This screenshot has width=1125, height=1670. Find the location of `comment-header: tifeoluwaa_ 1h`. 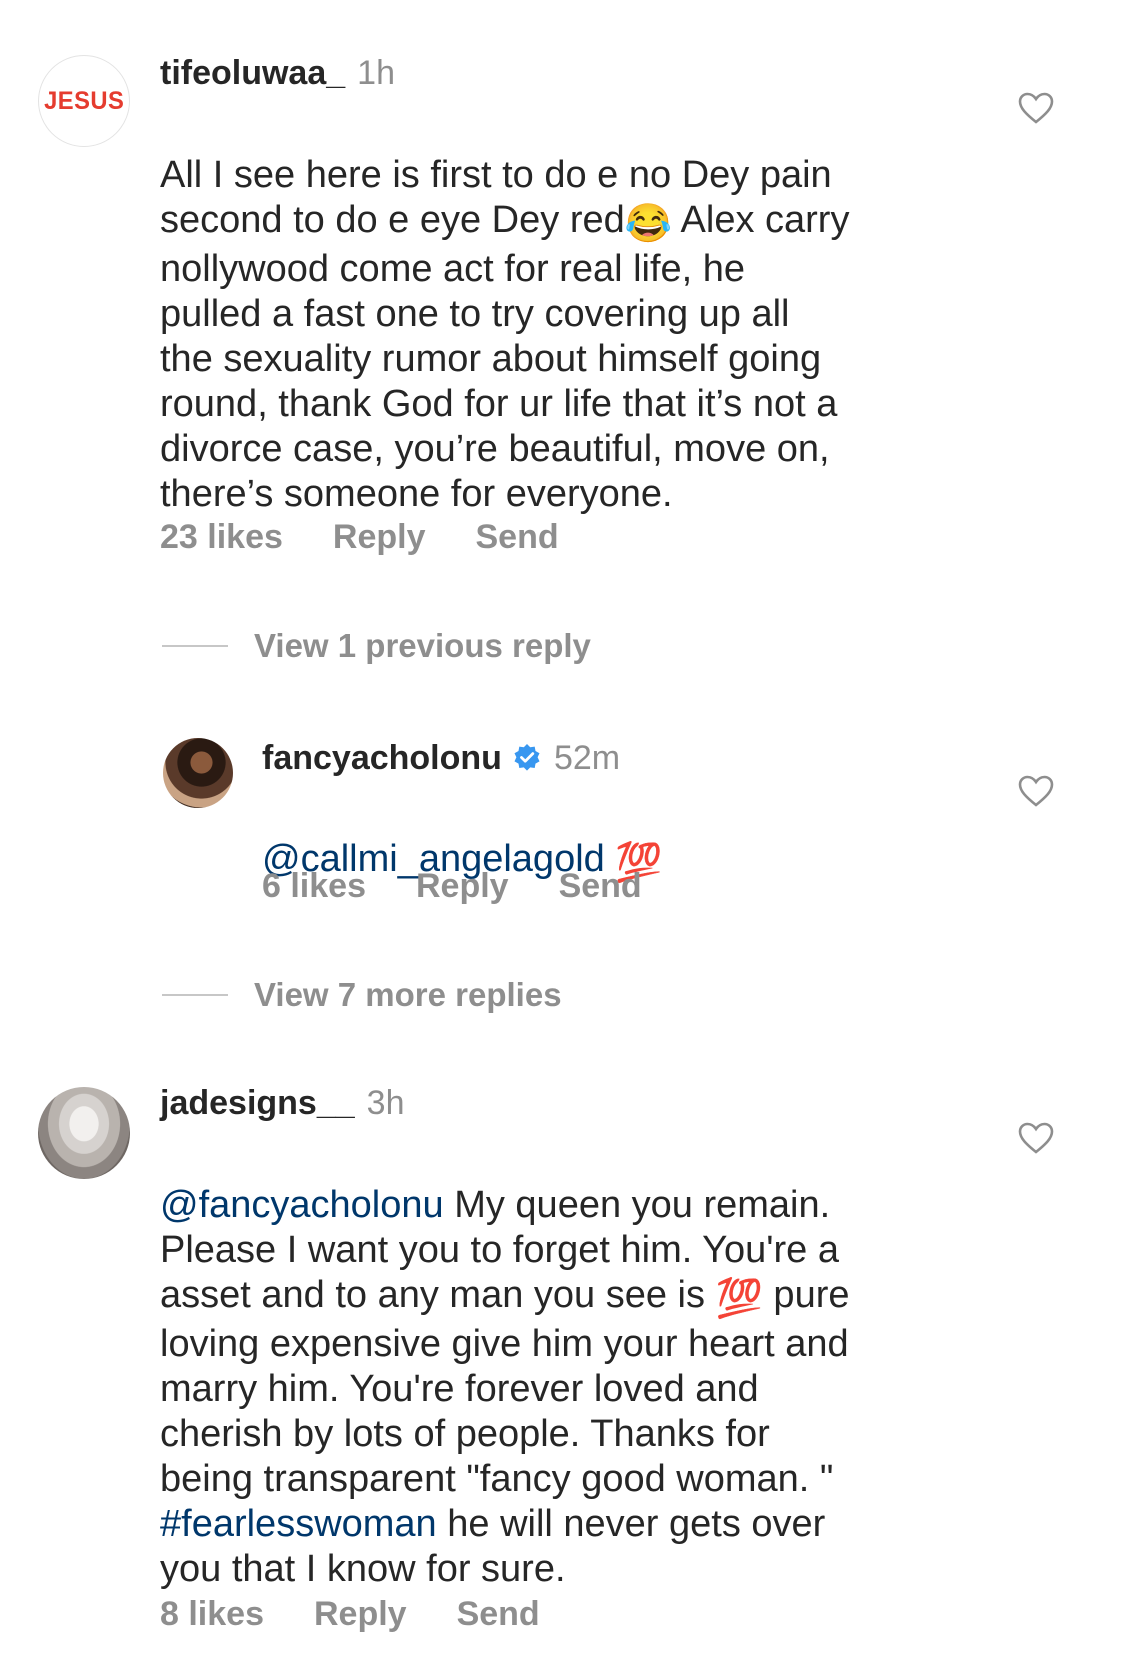

comment-header: tifeoluwaa_ 1h is located at coordinates (277, 73).